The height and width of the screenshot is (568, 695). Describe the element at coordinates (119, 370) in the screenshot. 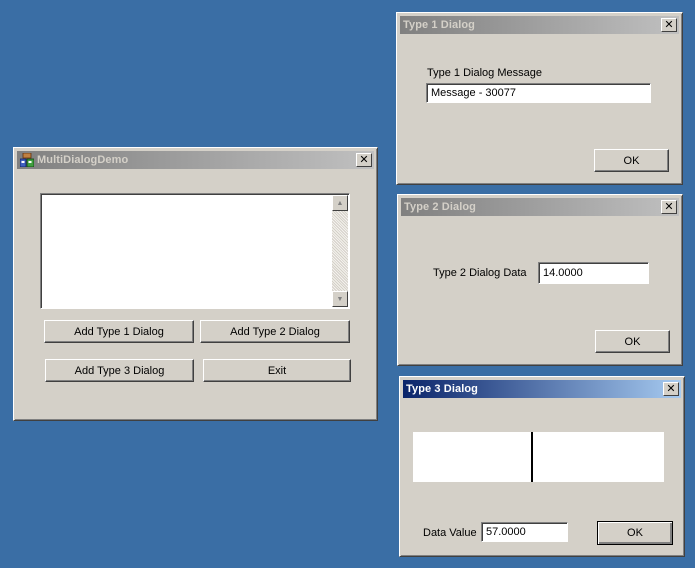

I see `add-type3-dialog-button: Add Type 3 Dialog` at that location.